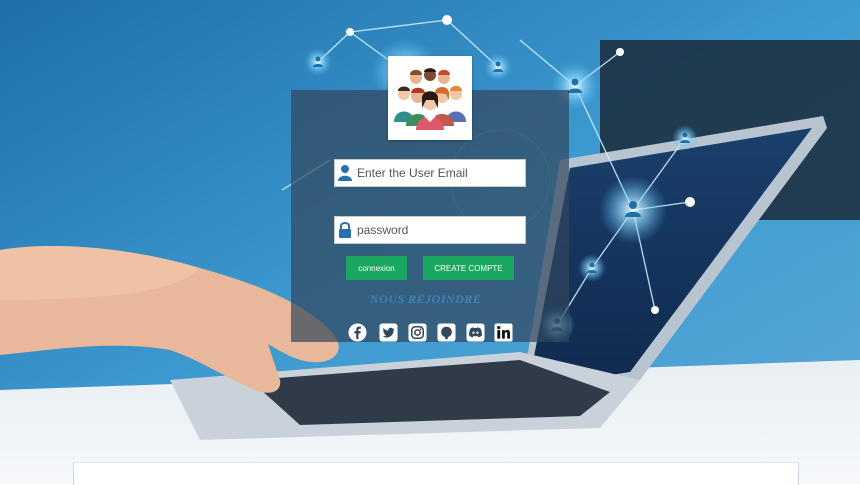 This screenshot has width=860, height=485. I want to click on password-field, so click(430, 230).